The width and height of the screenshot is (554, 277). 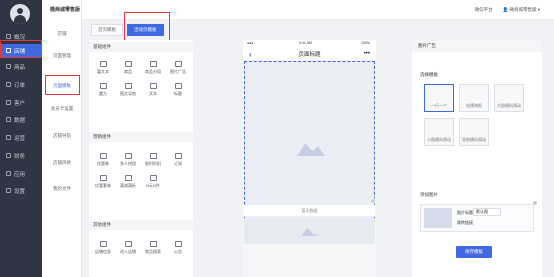 What do you see at coordinates (21, 190) in the screenshot?
I see `nav-item-settings: 设置` at bounding box center [21, 190].